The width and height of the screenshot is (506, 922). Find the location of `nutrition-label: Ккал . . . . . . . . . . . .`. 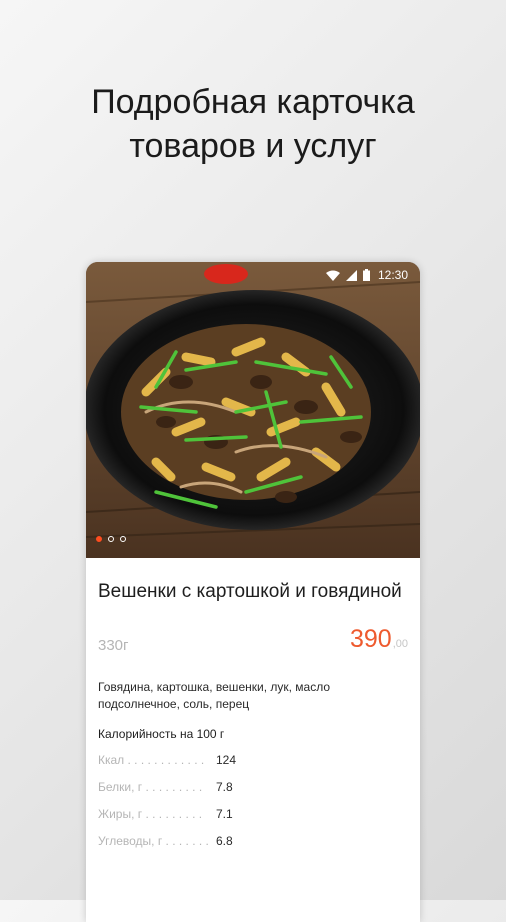

nutrition-label: Ккал . . . . . . . . . . . . is located at coordinates (151, 760).